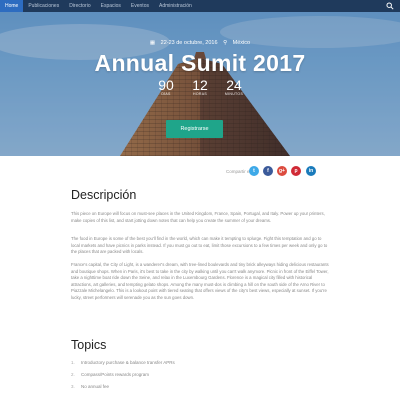  What do you see at coordinates (104, 195) in the screenshot?
I see `description-heading: Descripción` at bounding box center [104, 195].